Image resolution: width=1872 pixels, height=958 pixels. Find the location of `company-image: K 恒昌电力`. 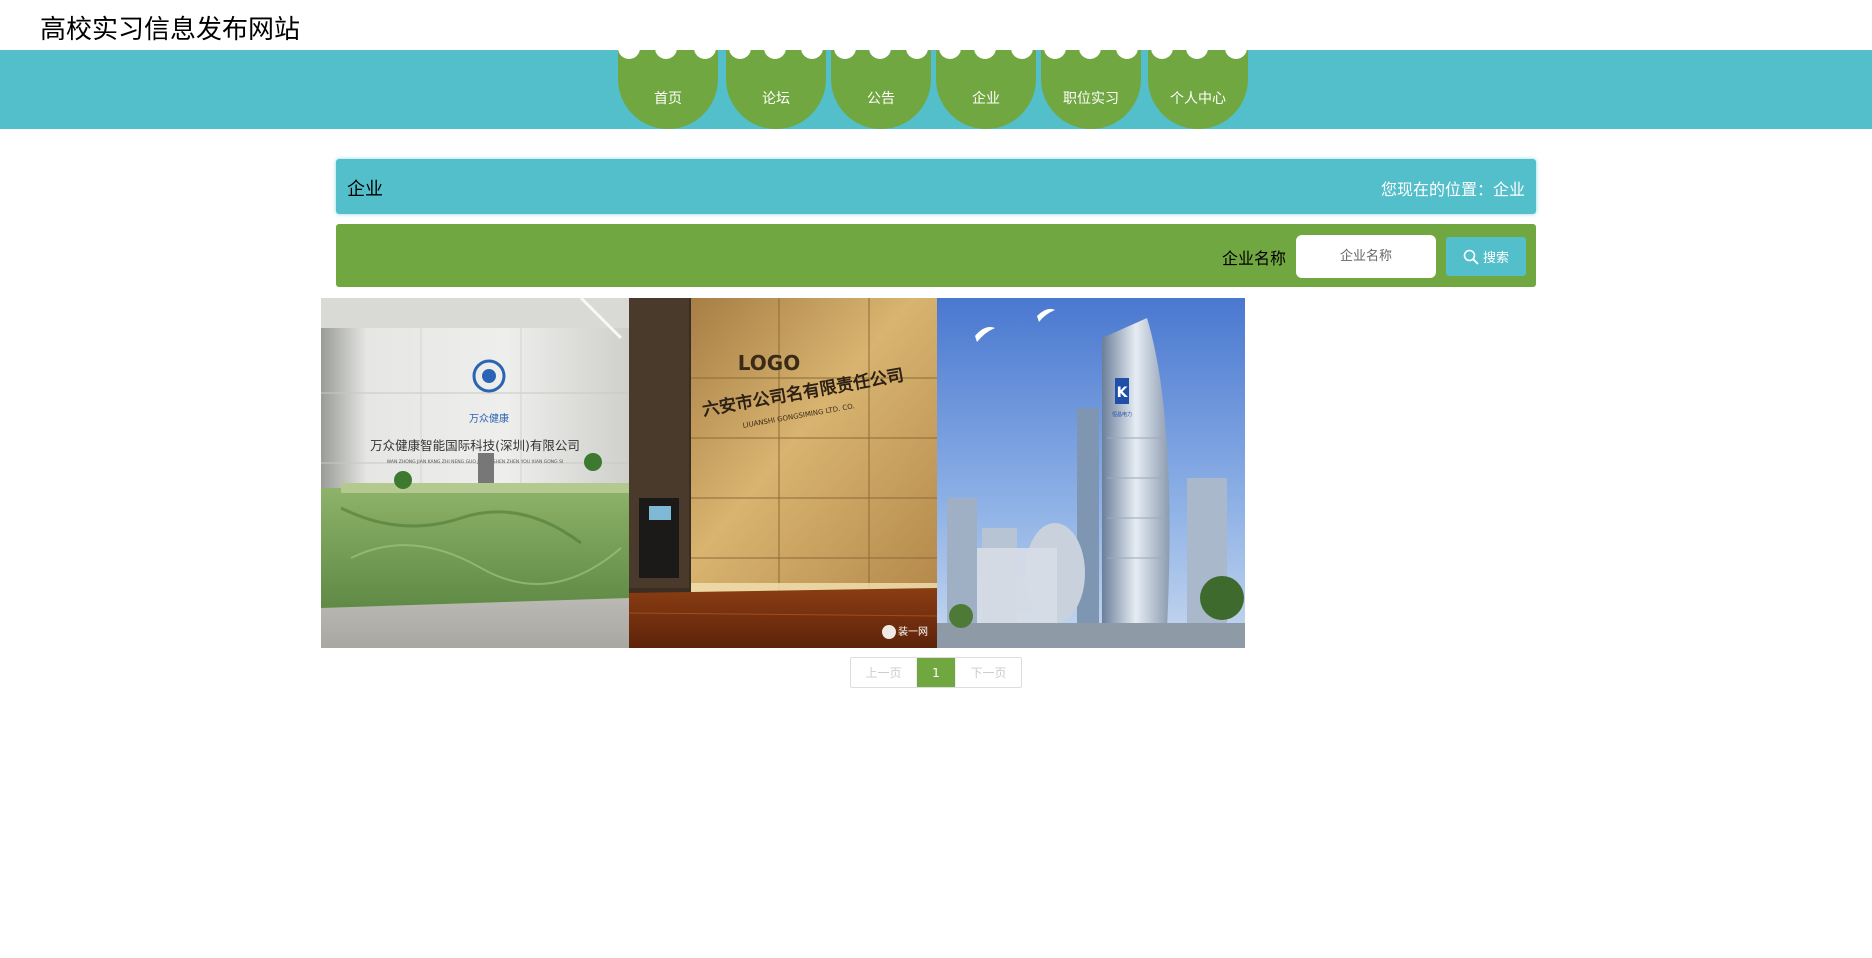

company-image: K 恒昌电力 is located at coordinates (1091, 473).